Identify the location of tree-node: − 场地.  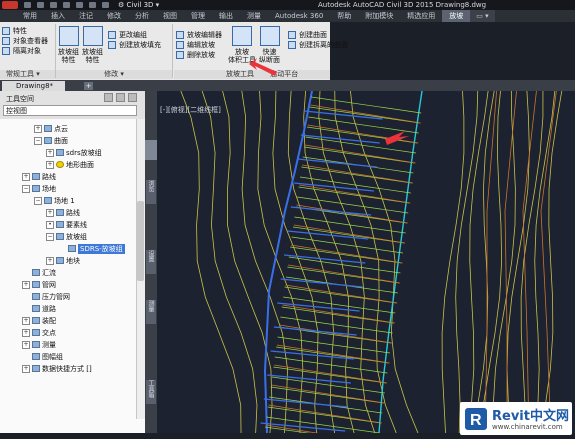
(39, 188).